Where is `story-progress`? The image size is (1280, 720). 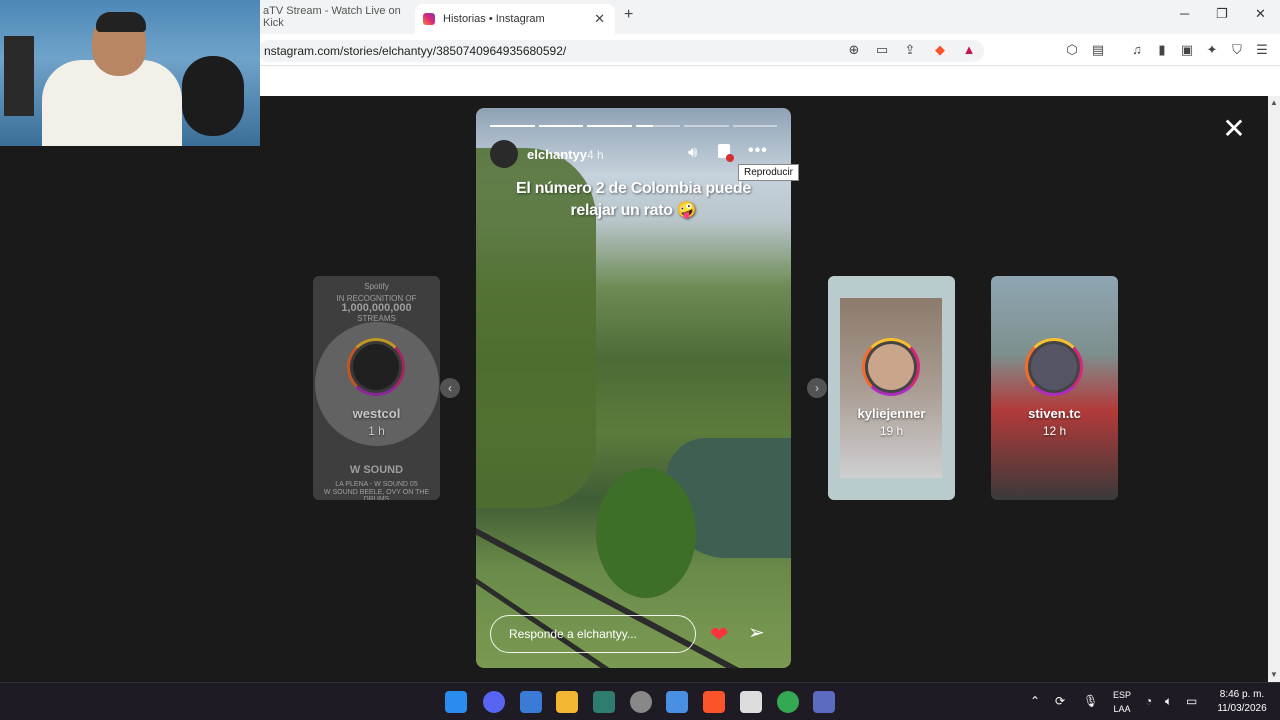
story-progress is located at coordinates (633, 126).